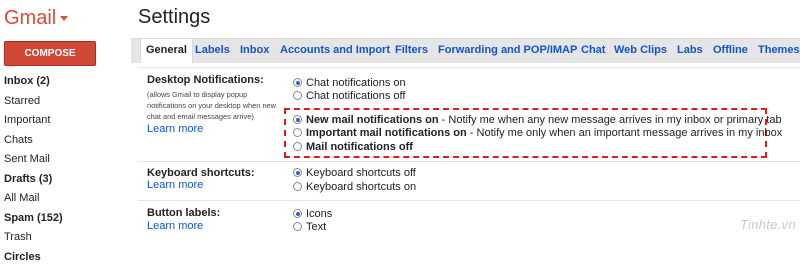  Describe the element at coordinates (59, 180) in the screenshot. I see `sidebar-item-drafts: Drafts (3)` at that location.